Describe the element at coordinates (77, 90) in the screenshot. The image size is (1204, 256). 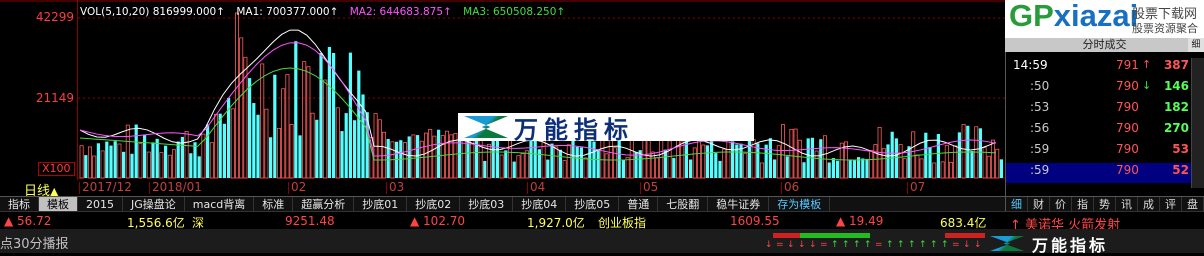
I see `y-axis-line` at that location.